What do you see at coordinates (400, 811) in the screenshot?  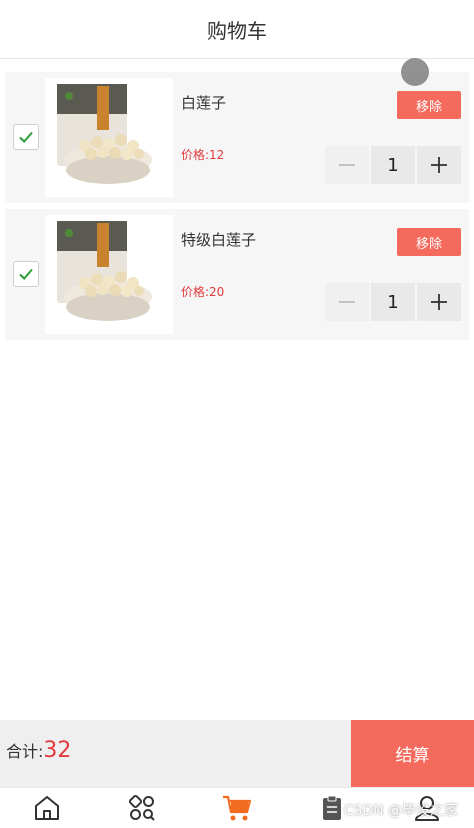 I see `watermark: CSDN @毕设之家` at bounding box center [400, 811].